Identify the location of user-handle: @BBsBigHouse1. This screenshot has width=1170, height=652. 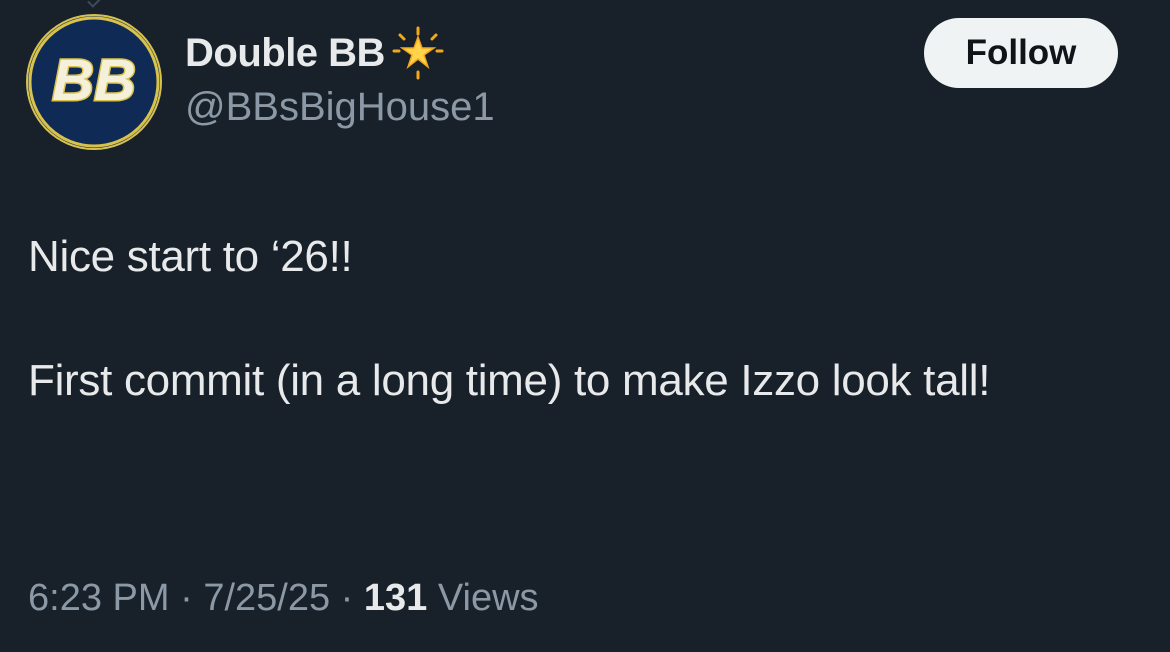
(340, 107).